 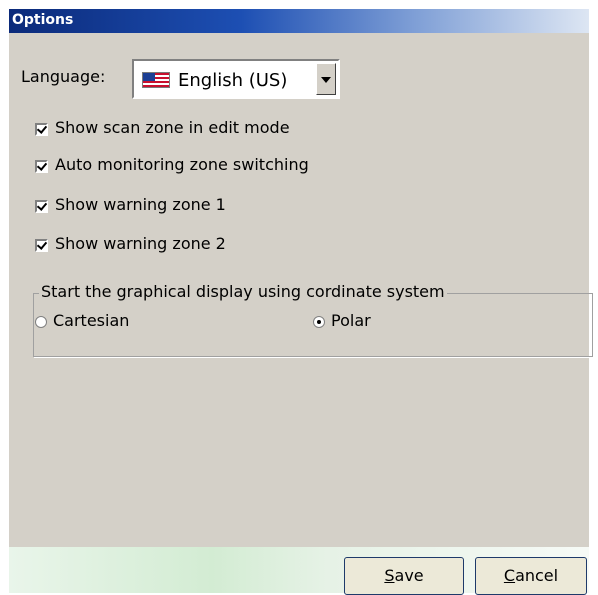 I want to click on dropdown-button, so click(x=326, y=79).